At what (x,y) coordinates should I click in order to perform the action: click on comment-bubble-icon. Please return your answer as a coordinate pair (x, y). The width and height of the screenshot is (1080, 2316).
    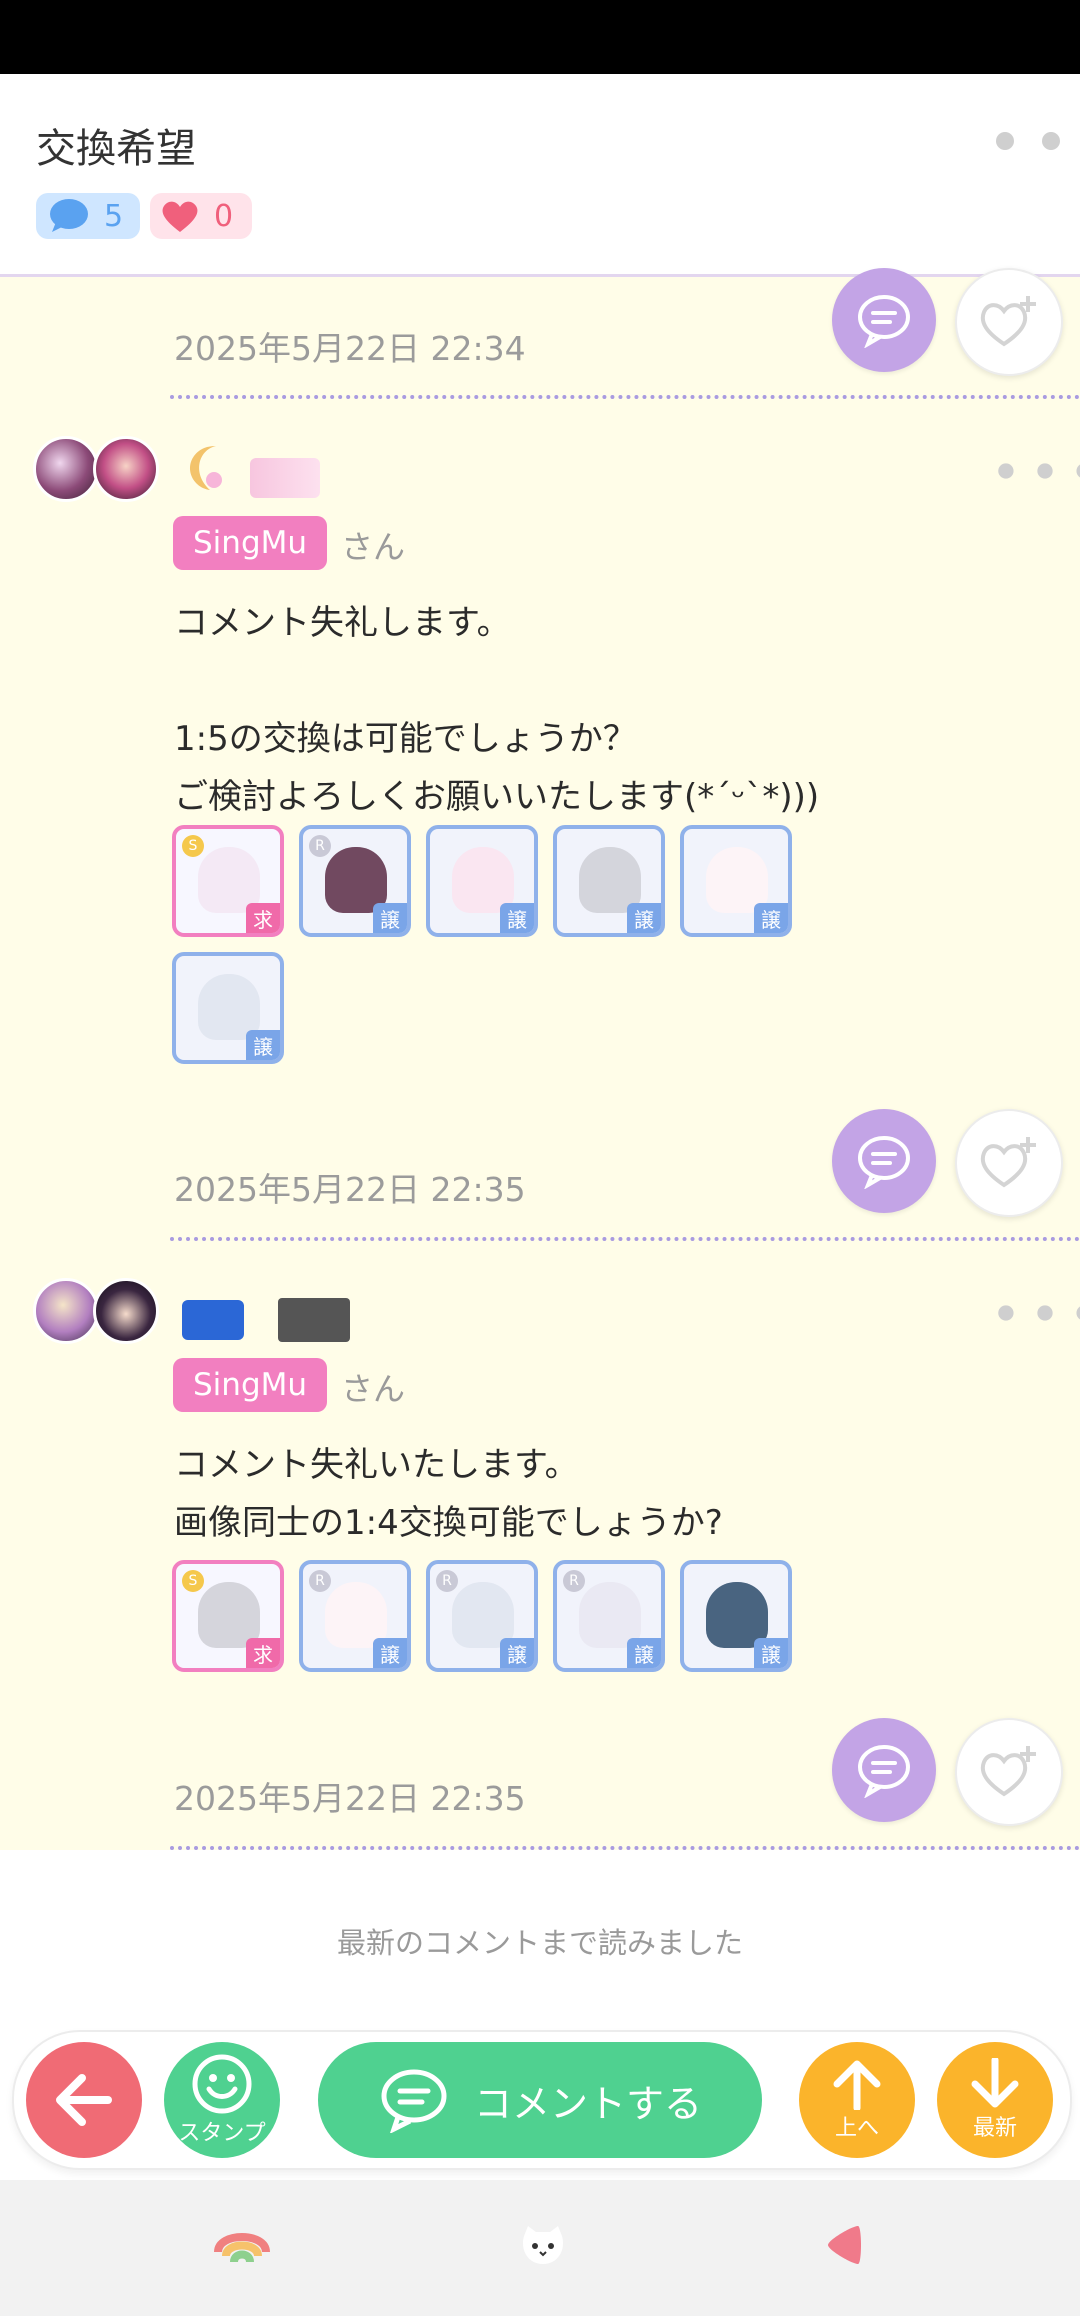
    Looking at the image, I should click on (414, 2101).